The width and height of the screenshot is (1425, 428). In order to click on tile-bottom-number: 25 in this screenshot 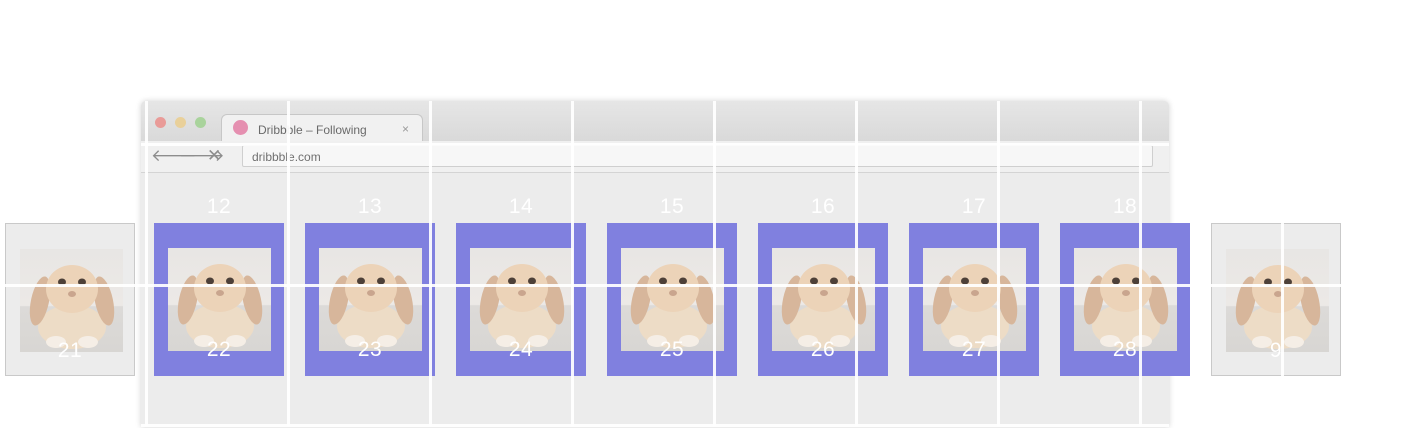, I will do `click(672, 349)`.